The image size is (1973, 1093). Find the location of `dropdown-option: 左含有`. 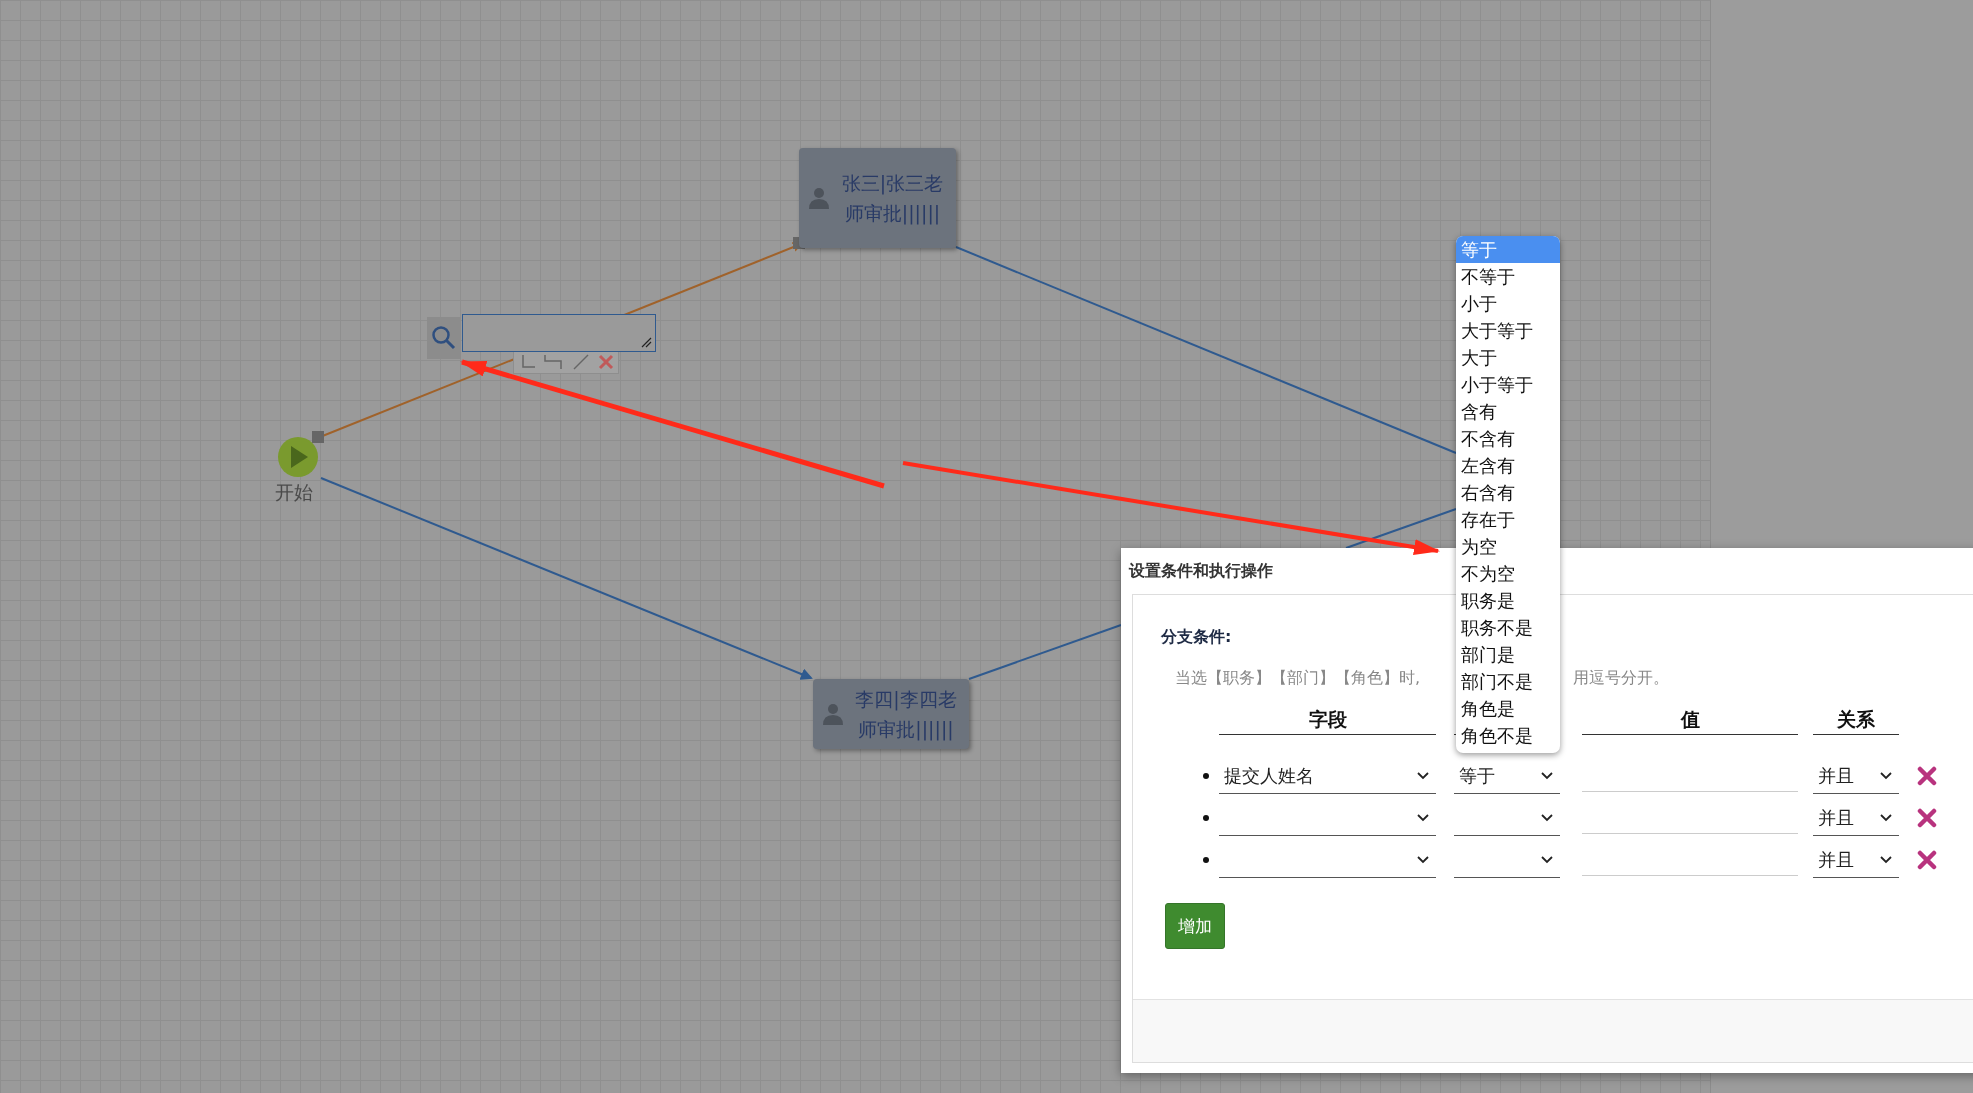

dropdown-option: 左含有 is located at coordinates (1508, 465).